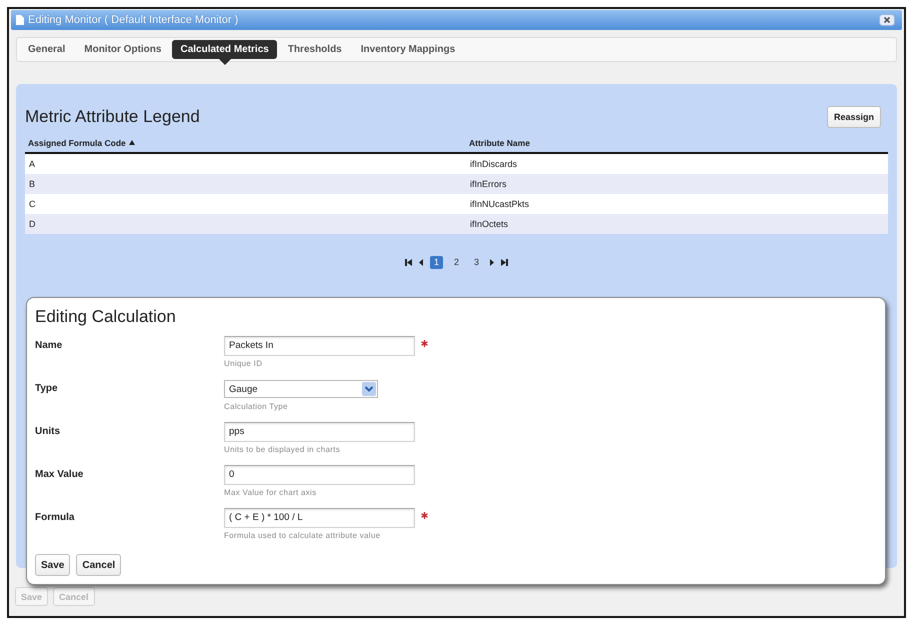 The image size is (912, 621). What do you see at coordinates (476, 262) in the screenshot?
I see `page-button: 3` at bounding box center [476, 262].